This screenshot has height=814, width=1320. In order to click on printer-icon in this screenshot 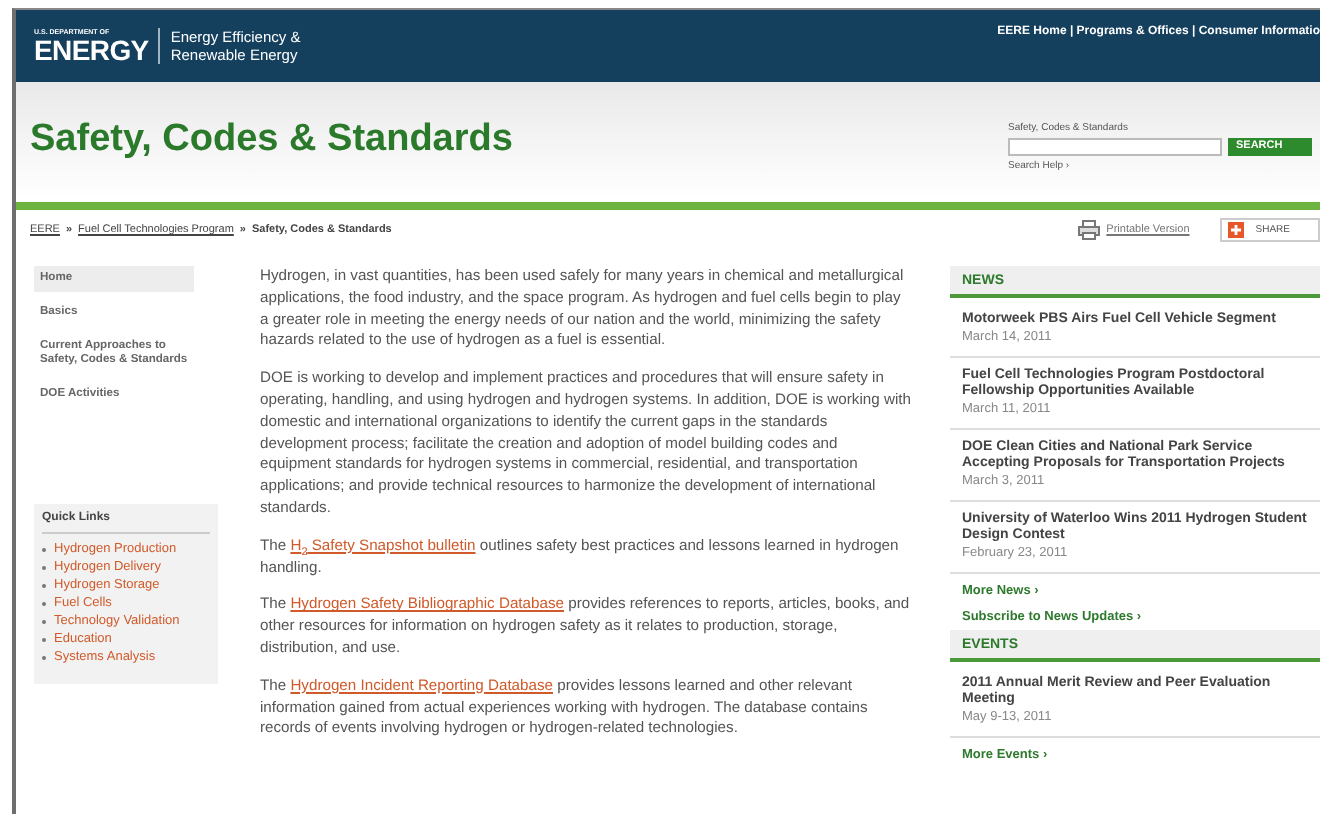, I will do `click(1089, 230)`.